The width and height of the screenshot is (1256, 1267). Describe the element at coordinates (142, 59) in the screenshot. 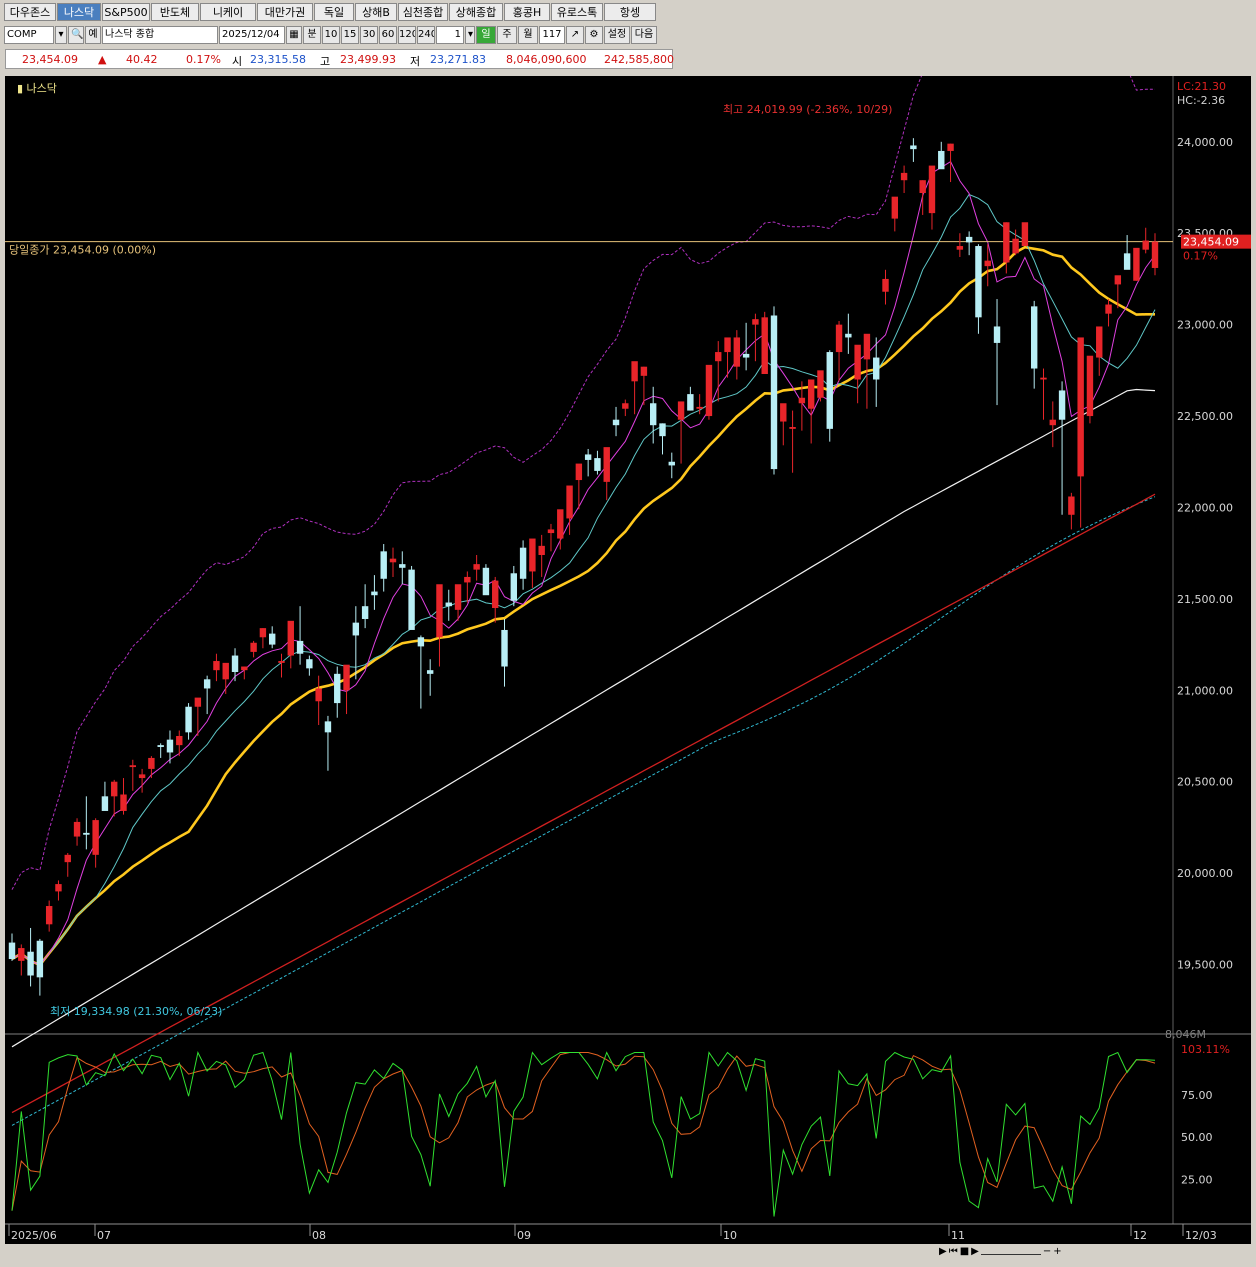

I see `change-value: 40.42` at that location.